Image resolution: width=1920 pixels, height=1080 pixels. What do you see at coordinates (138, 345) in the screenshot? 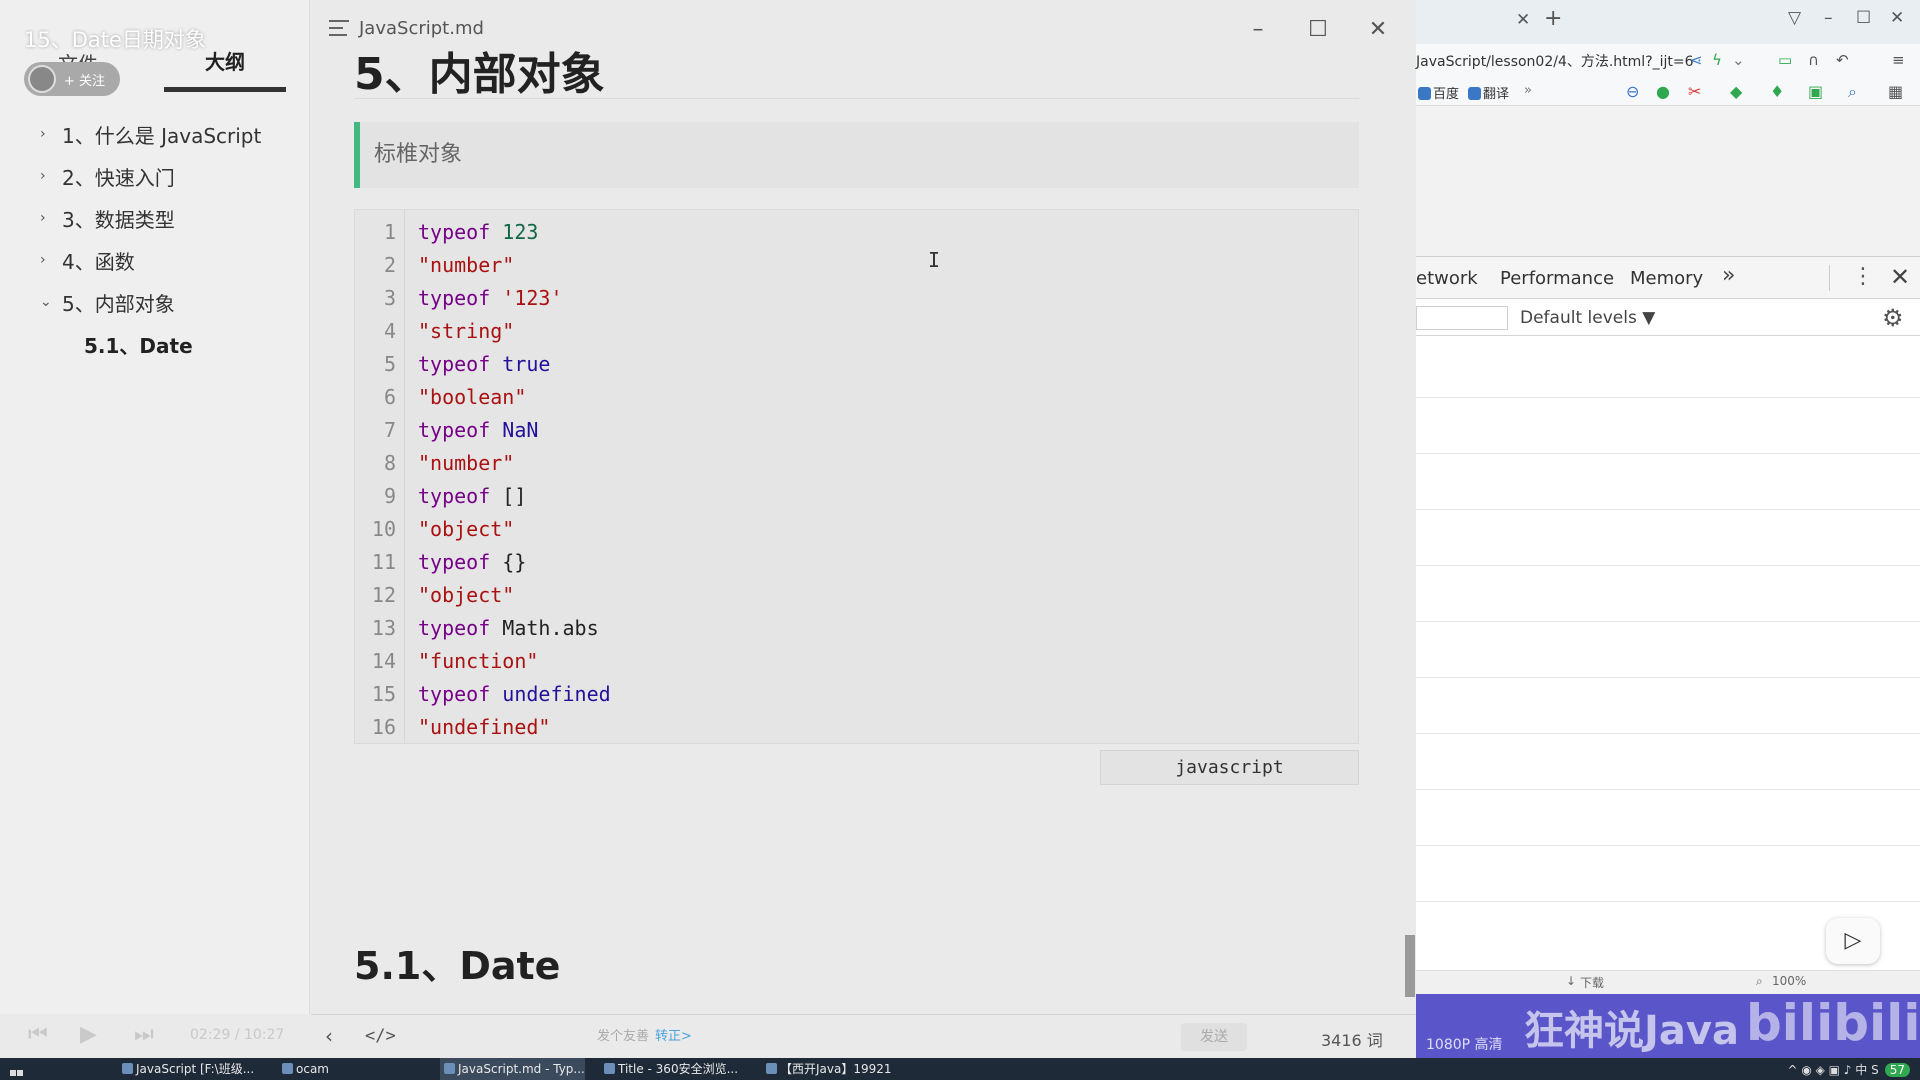
I see `outline-item-label: 5.1、Date` at bounding box center [138, 345].